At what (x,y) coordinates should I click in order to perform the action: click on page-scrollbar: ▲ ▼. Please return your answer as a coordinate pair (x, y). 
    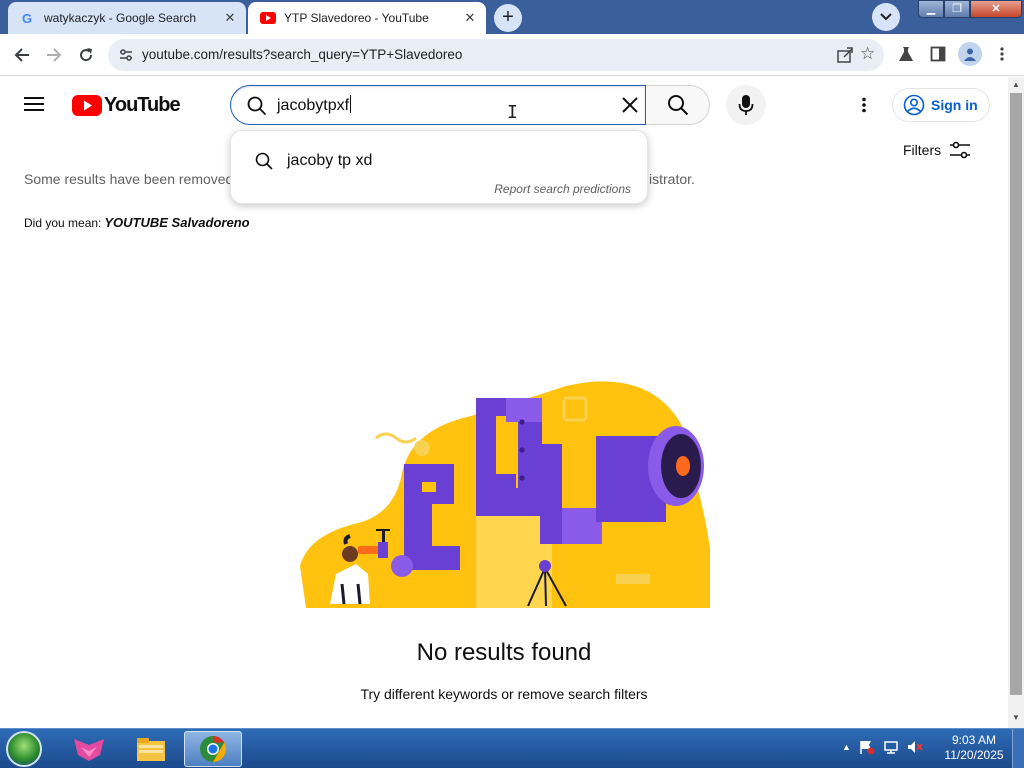
    Looking at the image, I should click on (1016, 402).